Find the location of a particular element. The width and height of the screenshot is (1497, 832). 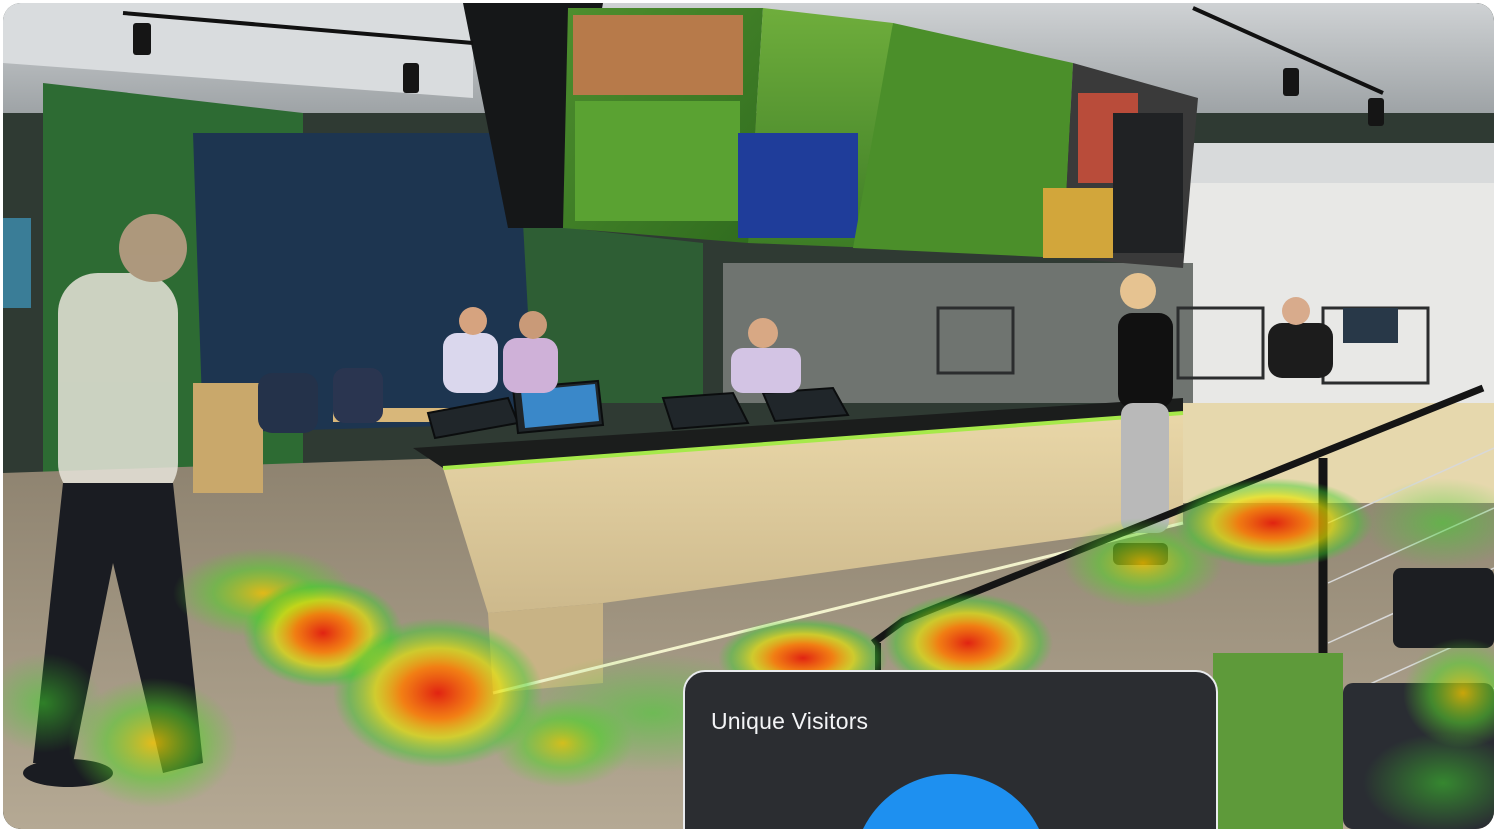

gauge-arc is located at coordinates (951, 801).